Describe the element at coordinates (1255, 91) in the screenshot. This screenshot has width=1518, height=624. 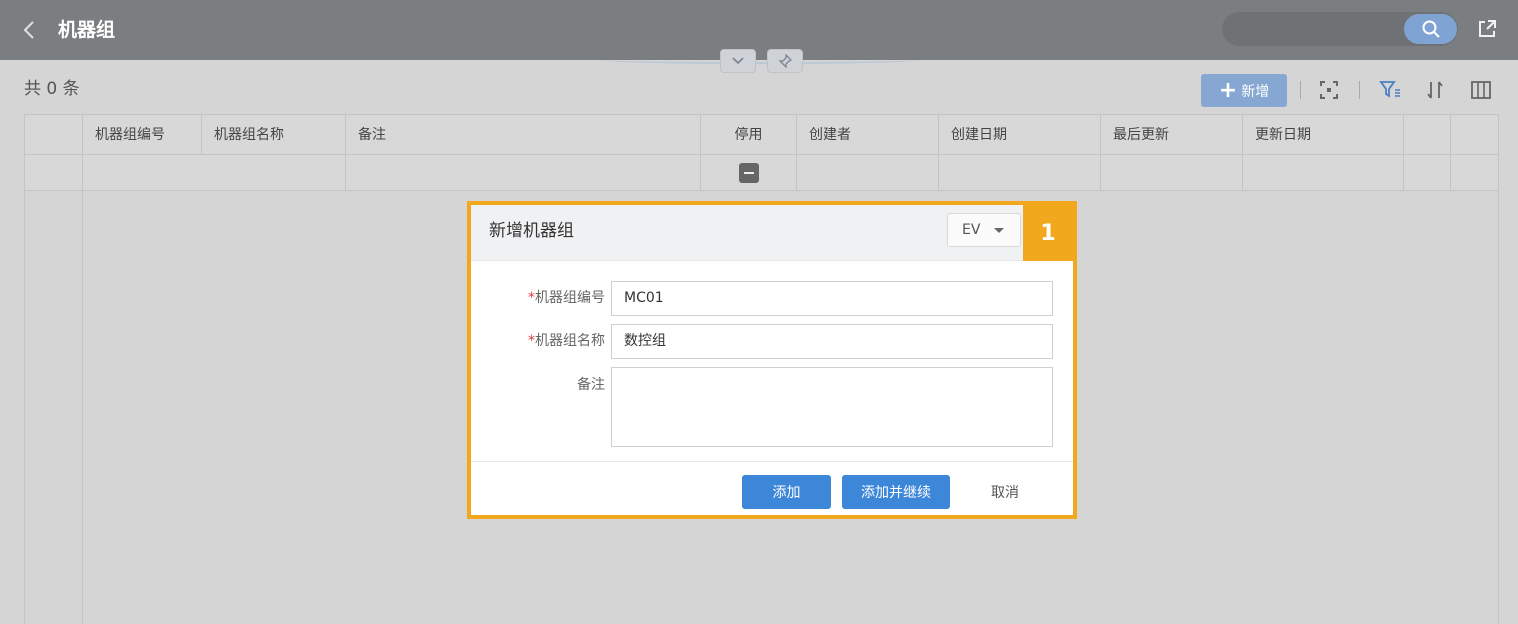
I see `add-new-label: 新增` at that location.